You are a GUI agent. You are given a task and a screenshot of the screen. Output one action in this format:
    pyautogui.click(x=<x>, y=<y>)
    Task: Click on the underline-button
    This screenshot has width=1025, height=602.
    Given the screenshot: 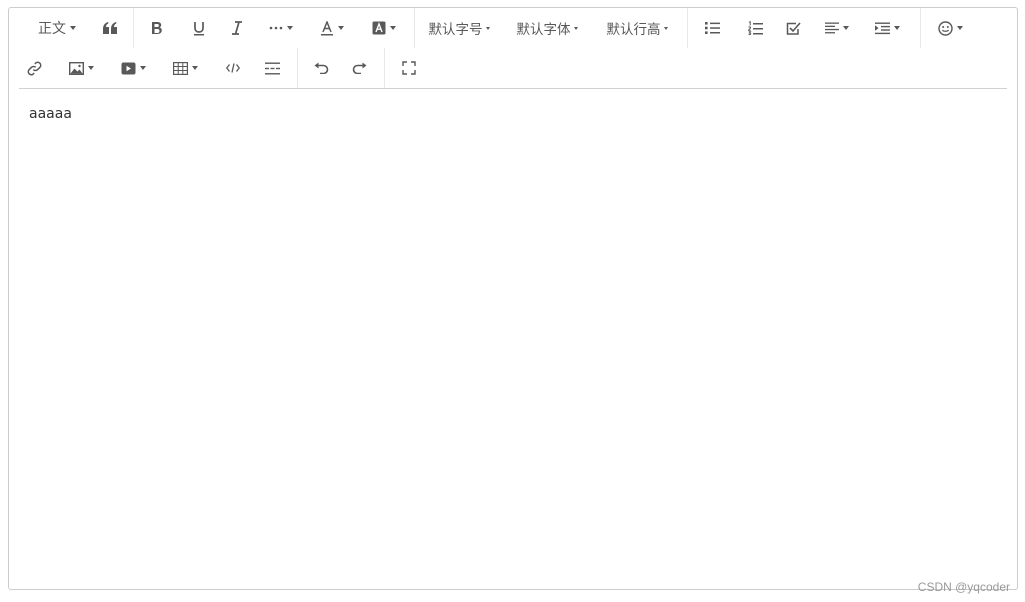 What is the action you would take?
    pyautogui.click(x=199, y=28)
    